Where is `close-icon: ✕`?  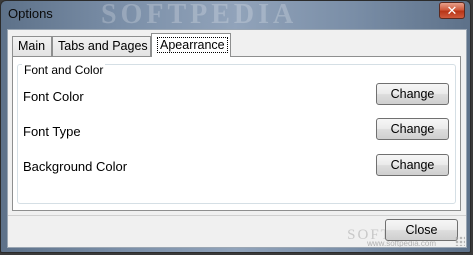 close-icon: ✕ is located at coordinates (452, 10).